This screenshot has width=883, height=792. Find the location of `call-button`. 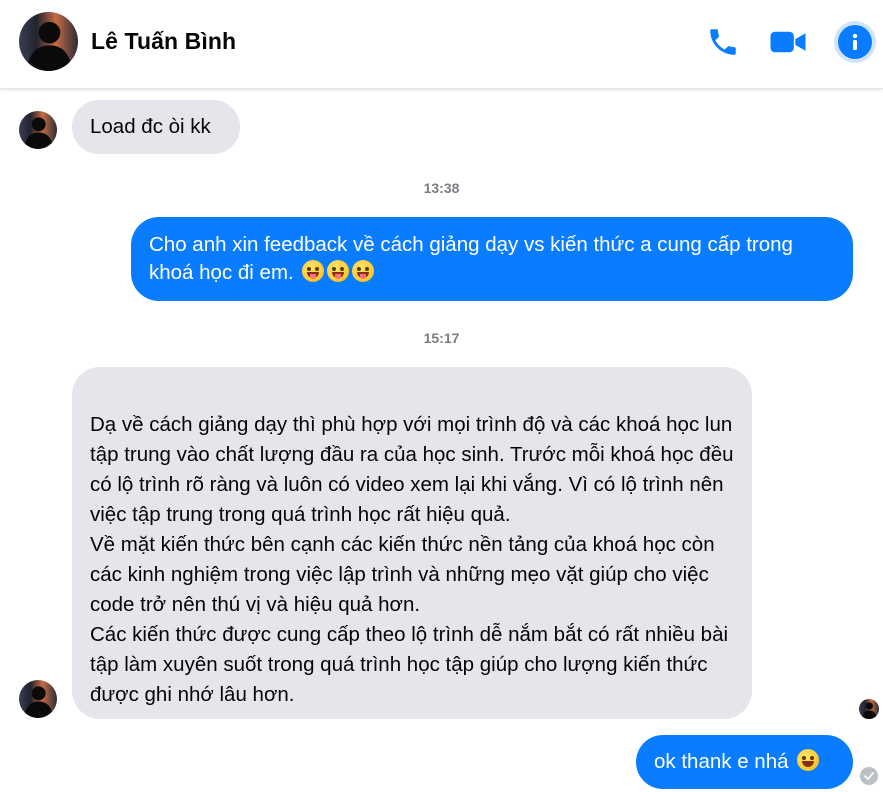

call-button is located at coordinates (723, 42).